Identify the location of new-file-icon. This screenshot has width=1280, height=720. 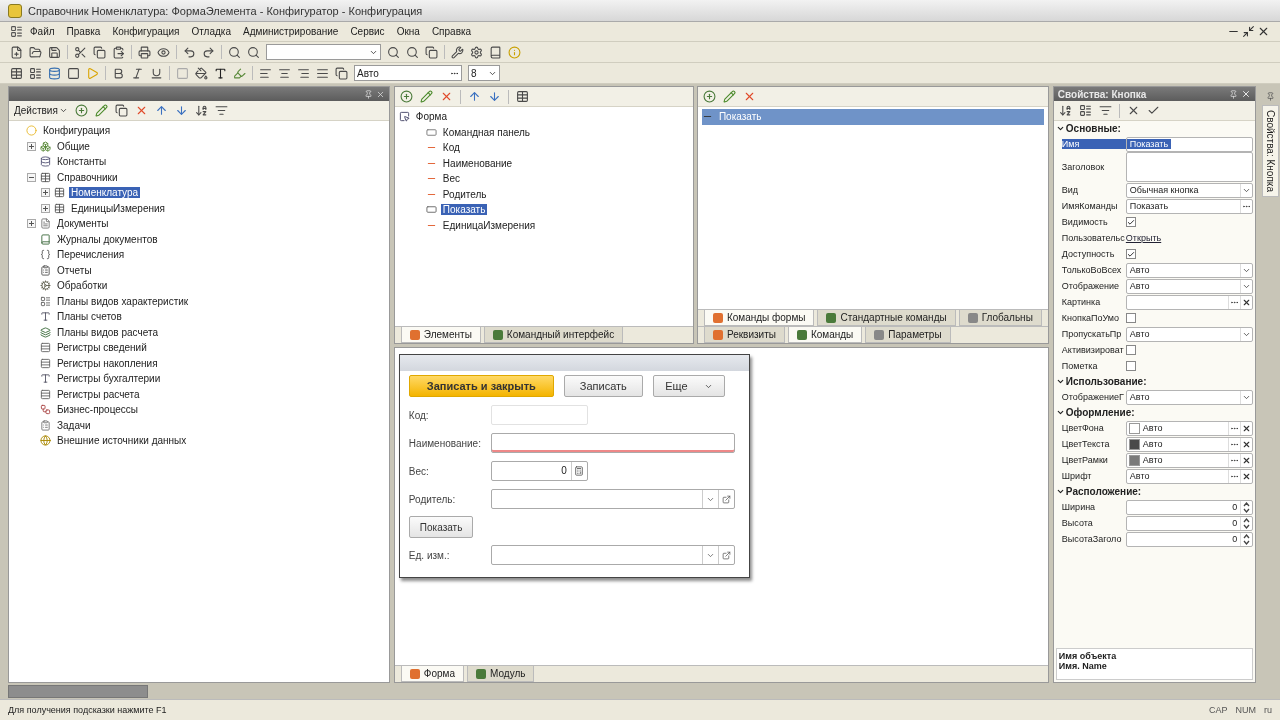
(16, 52).